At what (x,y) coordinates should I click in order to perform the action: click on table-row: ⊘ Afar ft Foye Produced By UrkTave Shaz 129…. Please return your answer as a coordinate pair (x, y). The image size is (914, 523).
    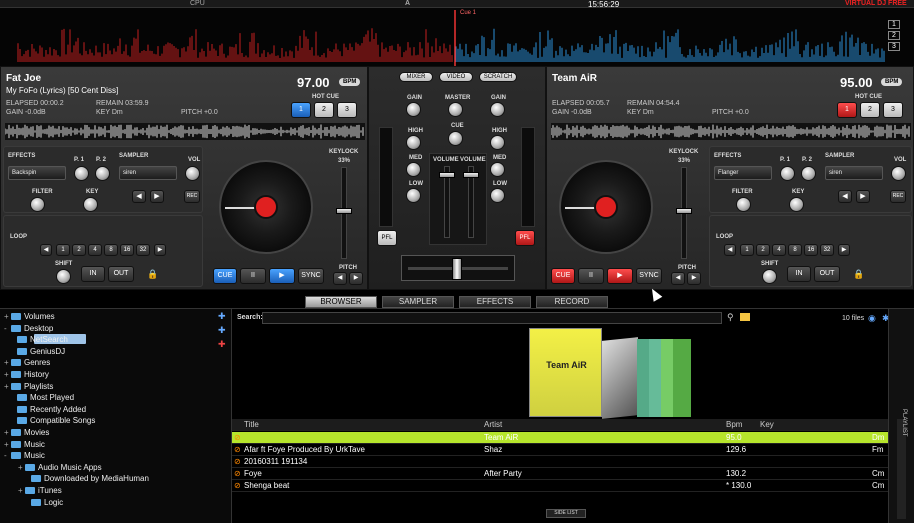
    Looking at the image, I should click on (560, 450).